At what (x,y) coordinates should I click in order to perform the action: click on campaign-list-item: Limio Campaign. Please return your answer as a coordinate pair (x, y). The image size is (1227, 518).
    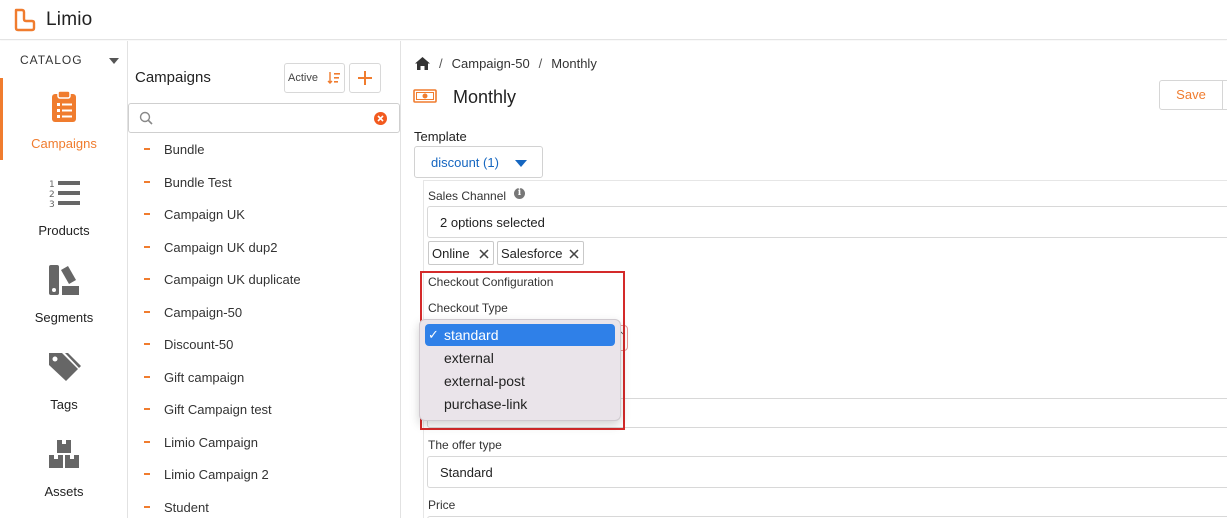
    Looking at the image, I should click on (264, 443).